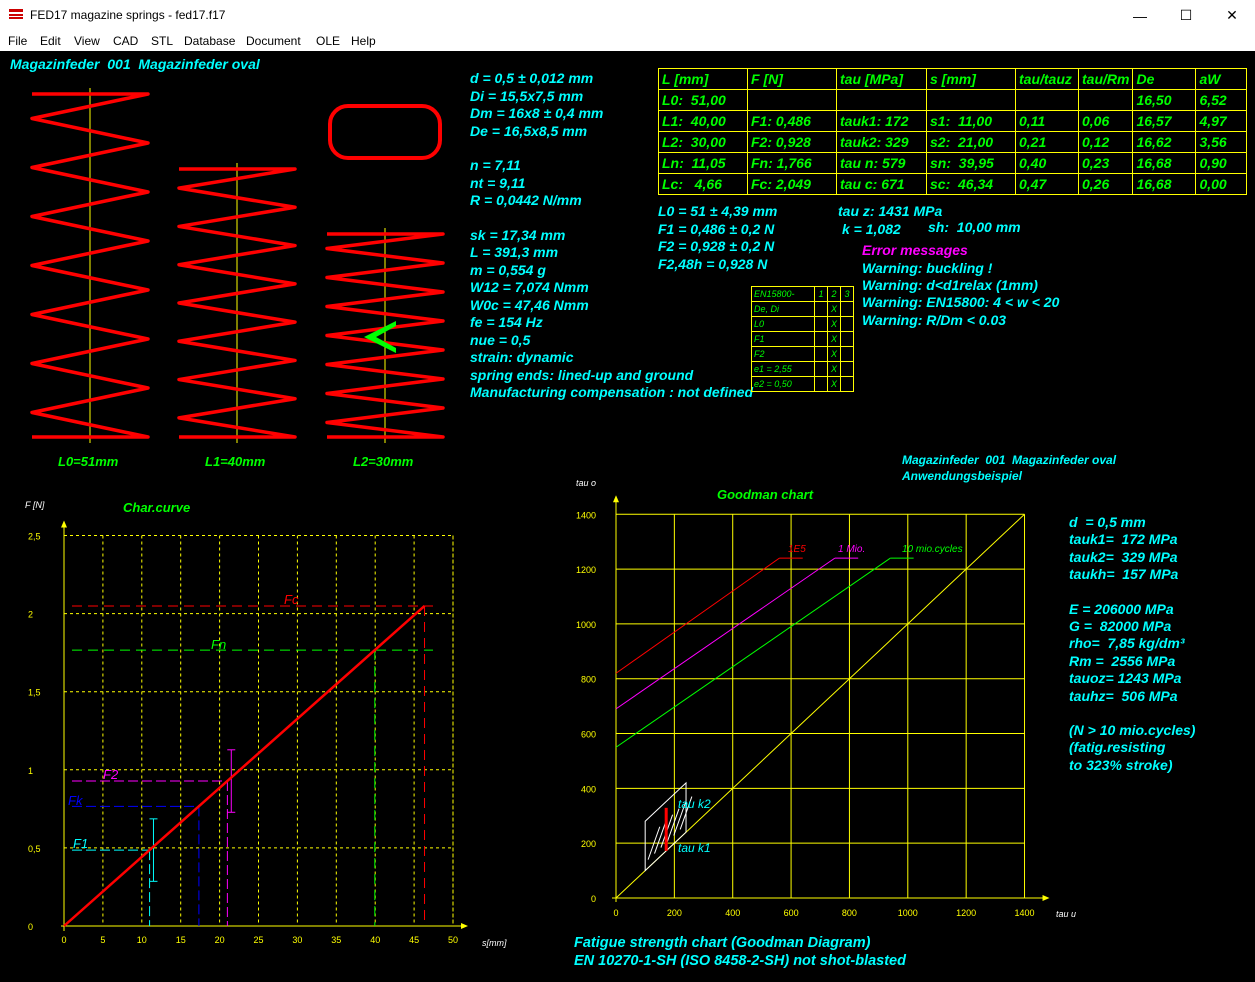 The image size is (1255, 982). I want to click on f2-label: F2, so click(111, 774).